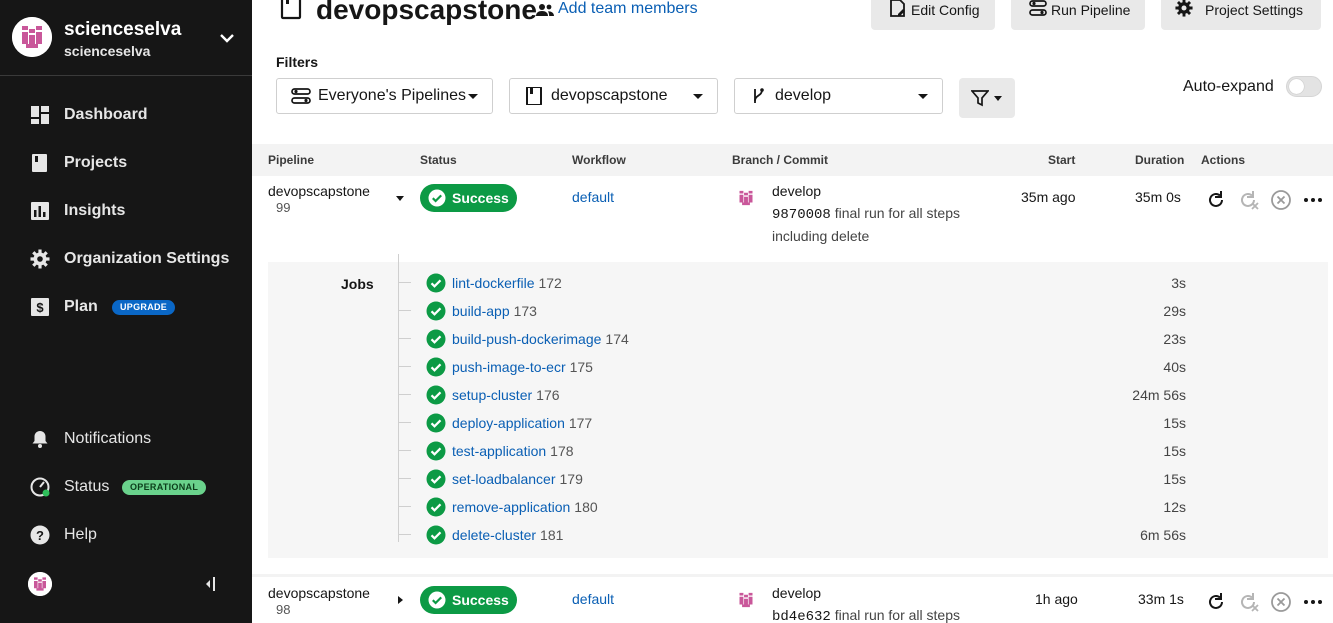 This screenshot has width=1333, height=623. I want to click on job-name: set-loadbalancer, so click(504, 479).